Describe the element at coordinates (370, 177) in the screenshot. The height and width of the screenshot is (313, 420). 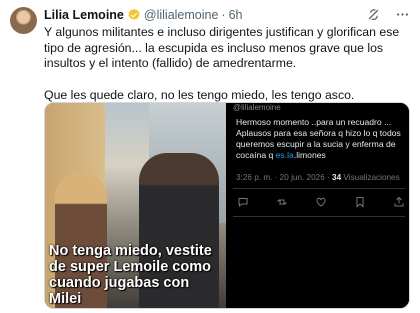
I see `quoted-views-label: Visualizaciones` at that location.